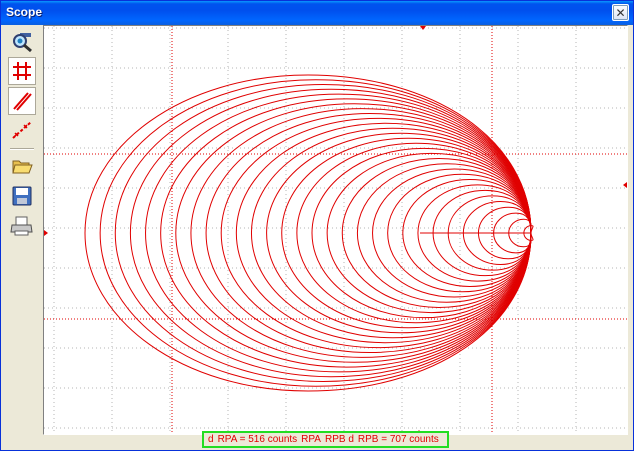 This screenshot has height=451, width=634. I want to click on toolbar-separator, so click(22, 149).